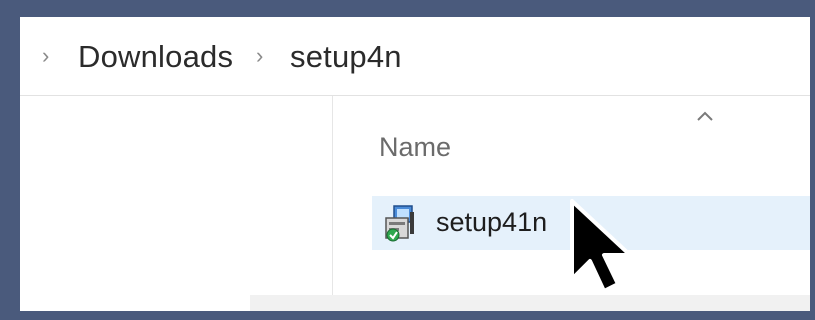 The width and height of the screenshot is (815, 320). I want to click on mouse-pointer-icon, so click(601, 246).